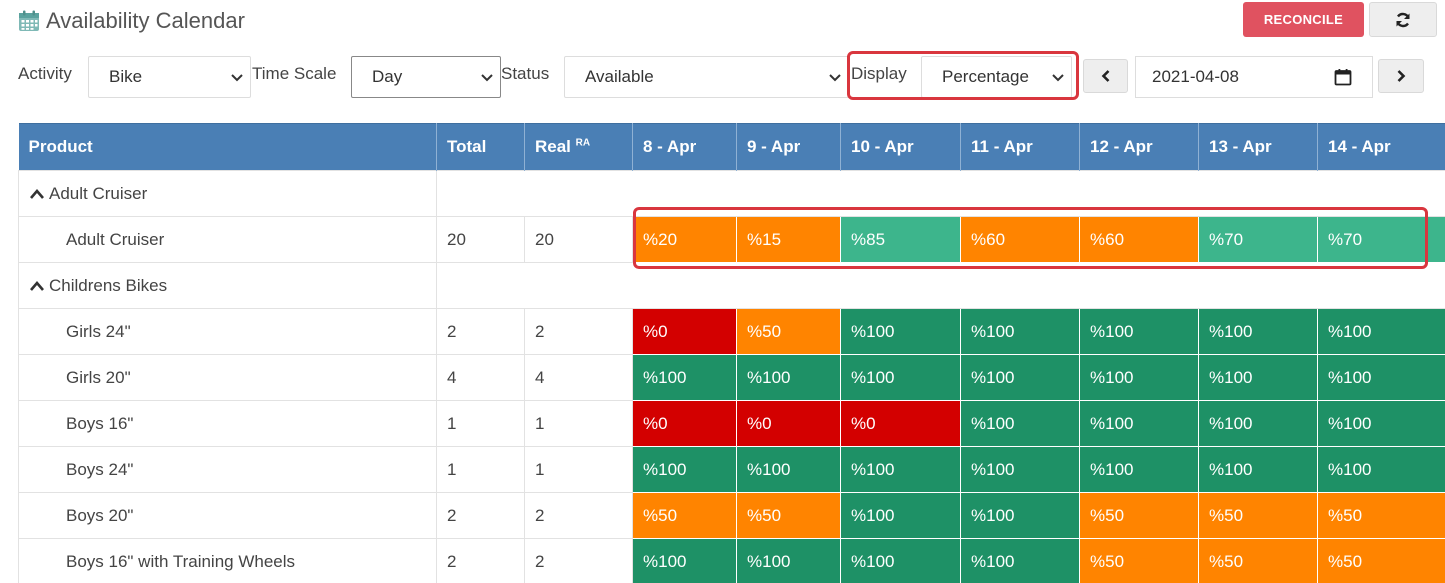  Describe the element at coordinates (1303, 19) in the screenshot. I see `reconcile-button: RECONCILE` at that location.